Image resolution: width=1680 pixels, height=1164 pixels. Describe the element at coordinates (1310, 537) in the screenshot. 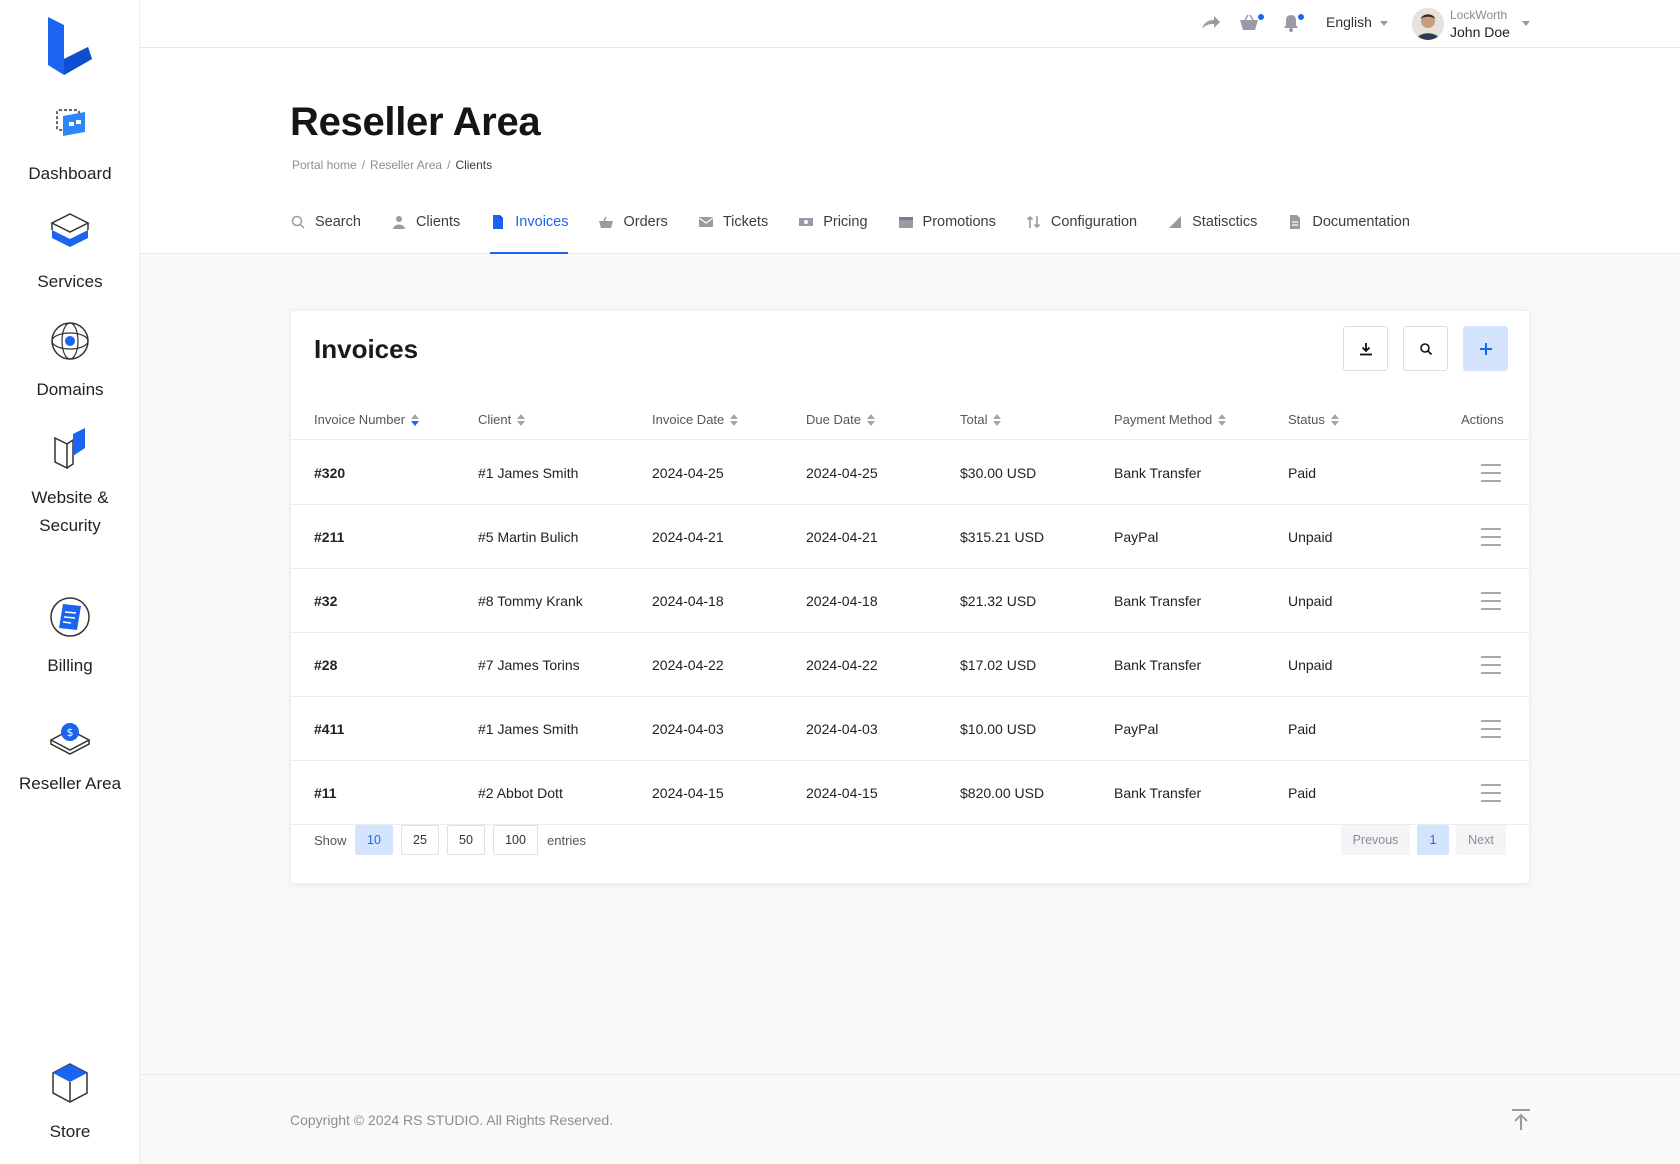

I see `cell-status: Unpaid` at that location.